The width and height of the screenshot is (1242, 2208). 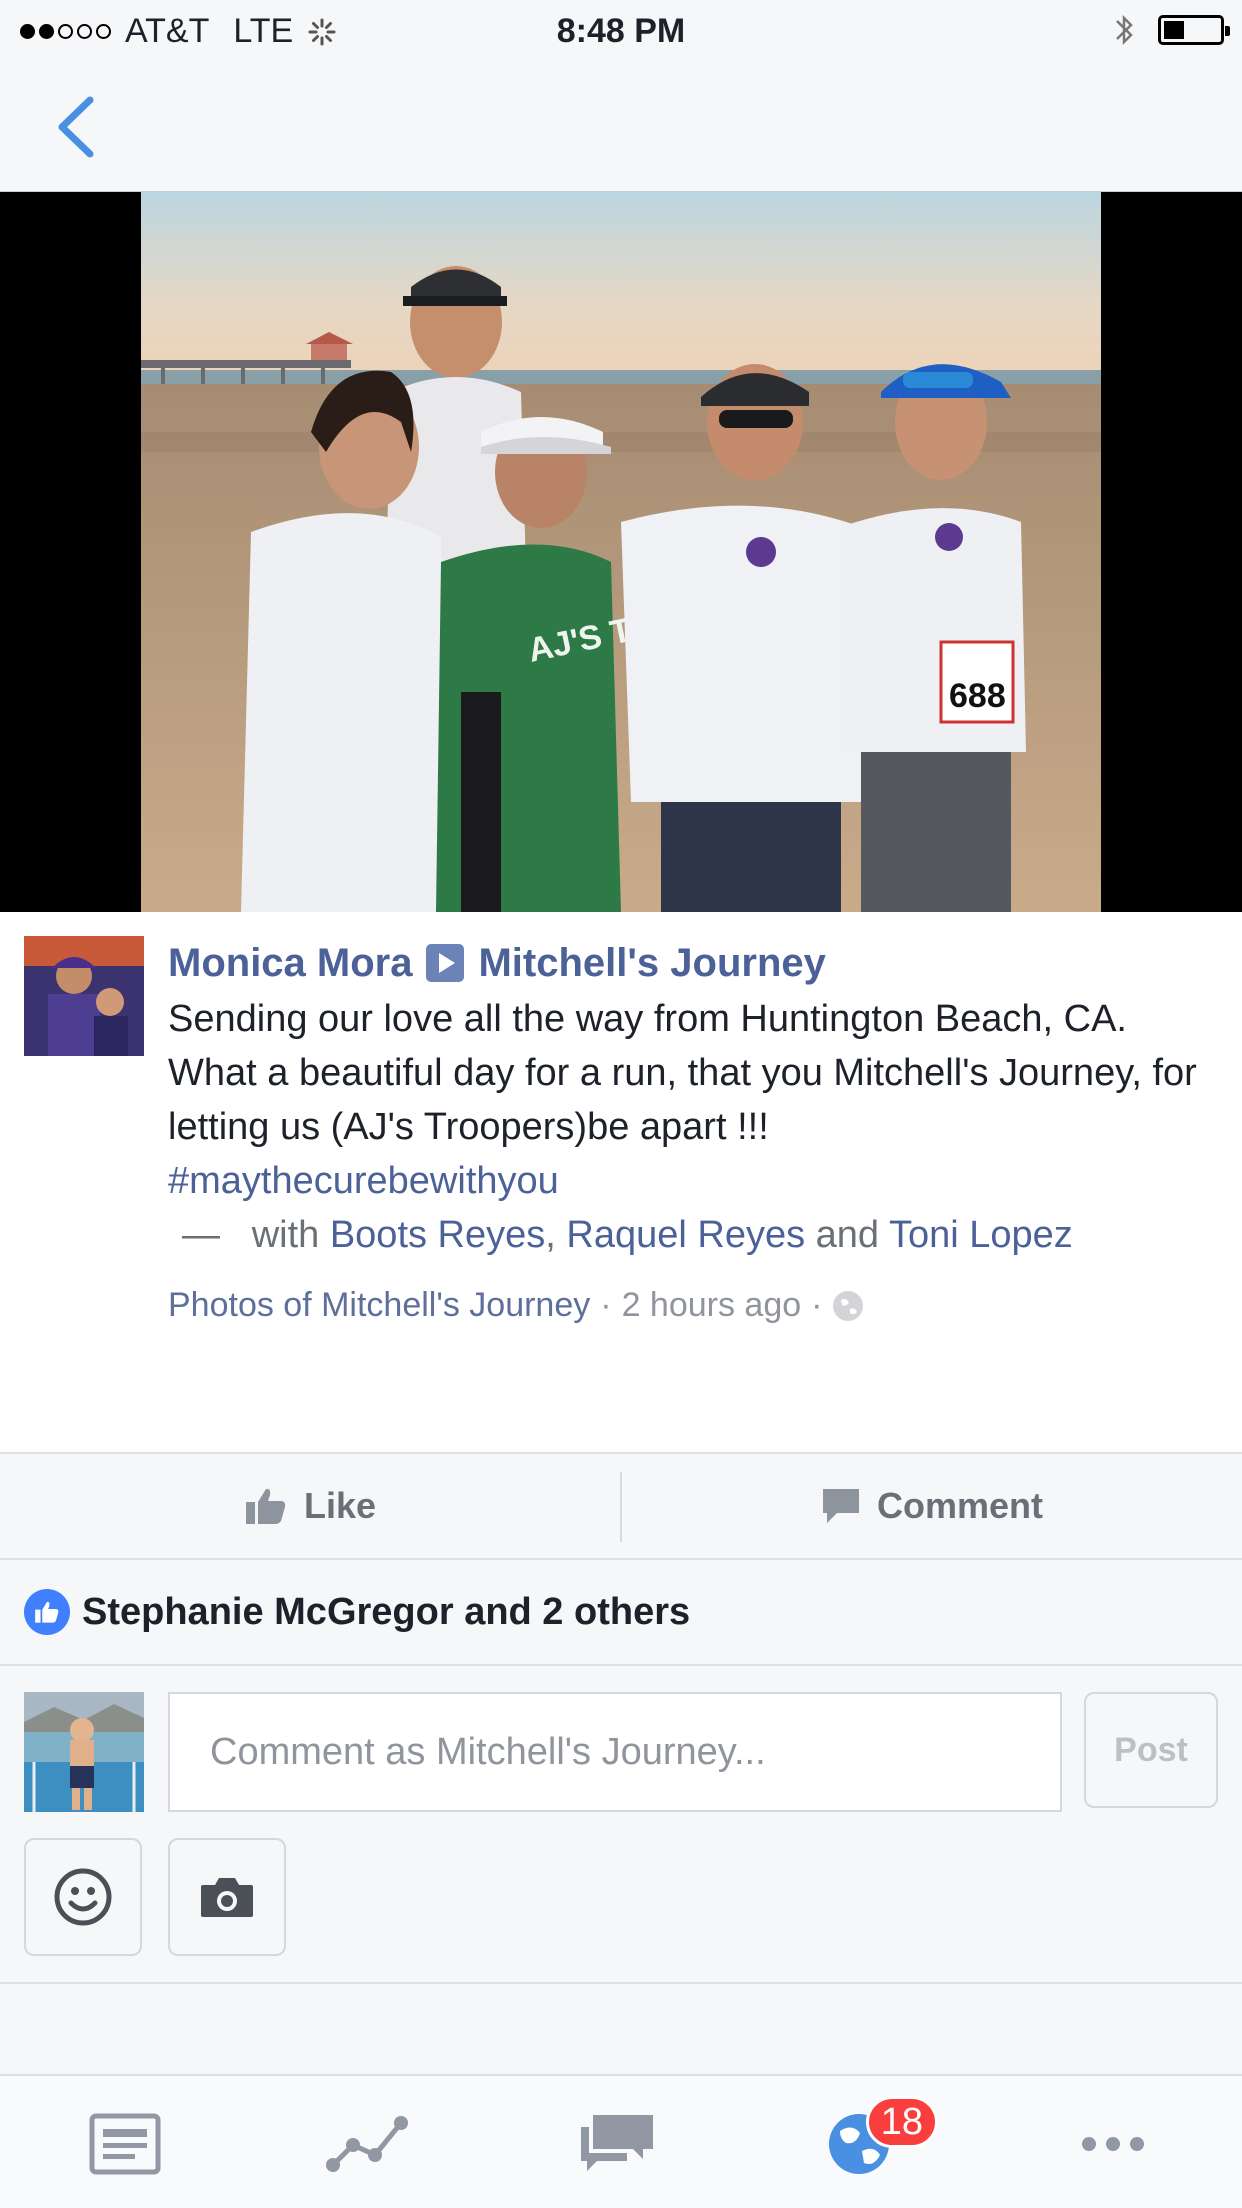 I want to click on target-page-link: Mitchell's Journey, so click(x=651, y=963).